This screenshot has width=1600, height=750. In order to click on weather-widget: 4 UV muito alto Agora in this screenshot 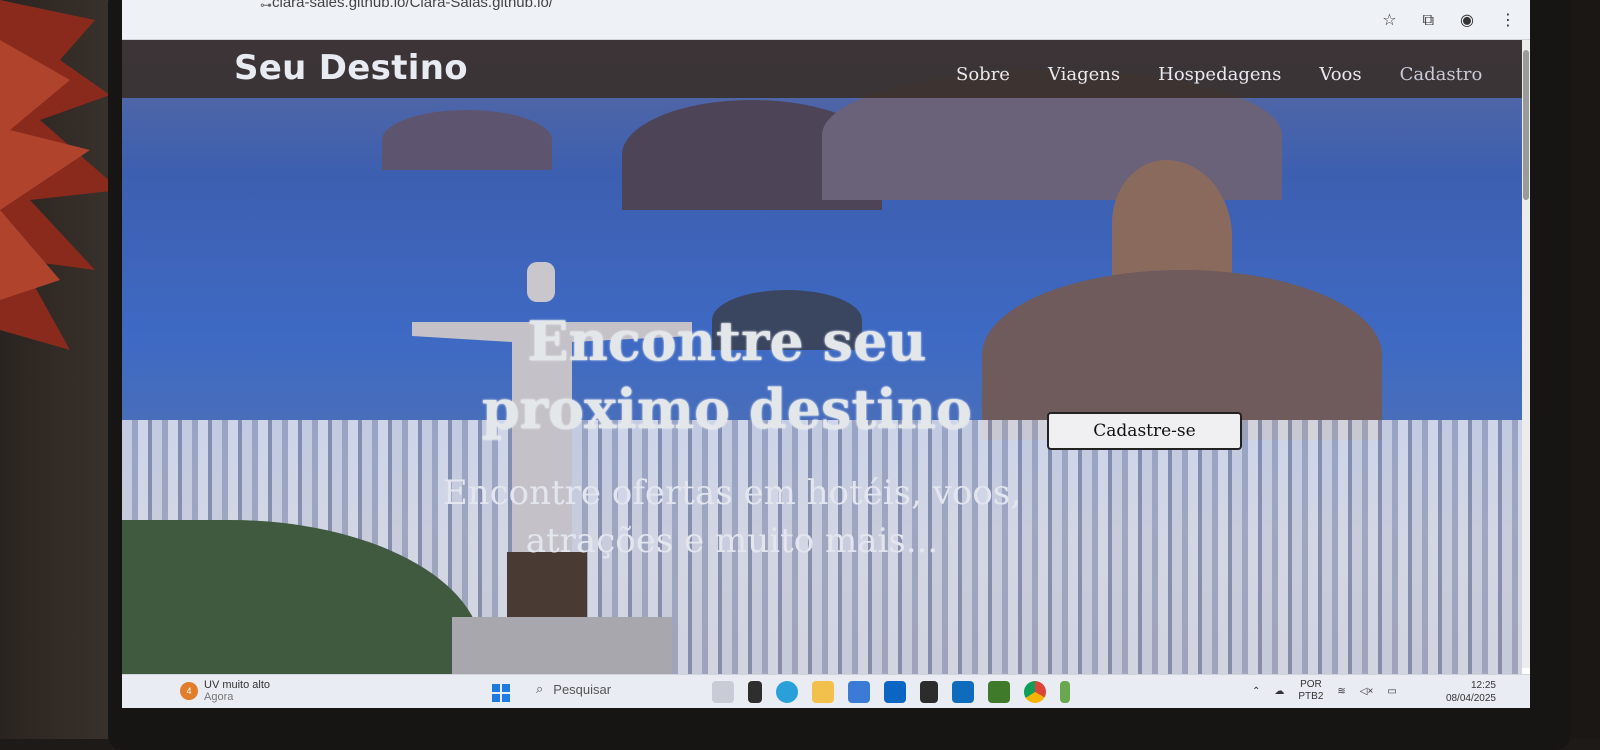, I will do `click(225, 691)`.